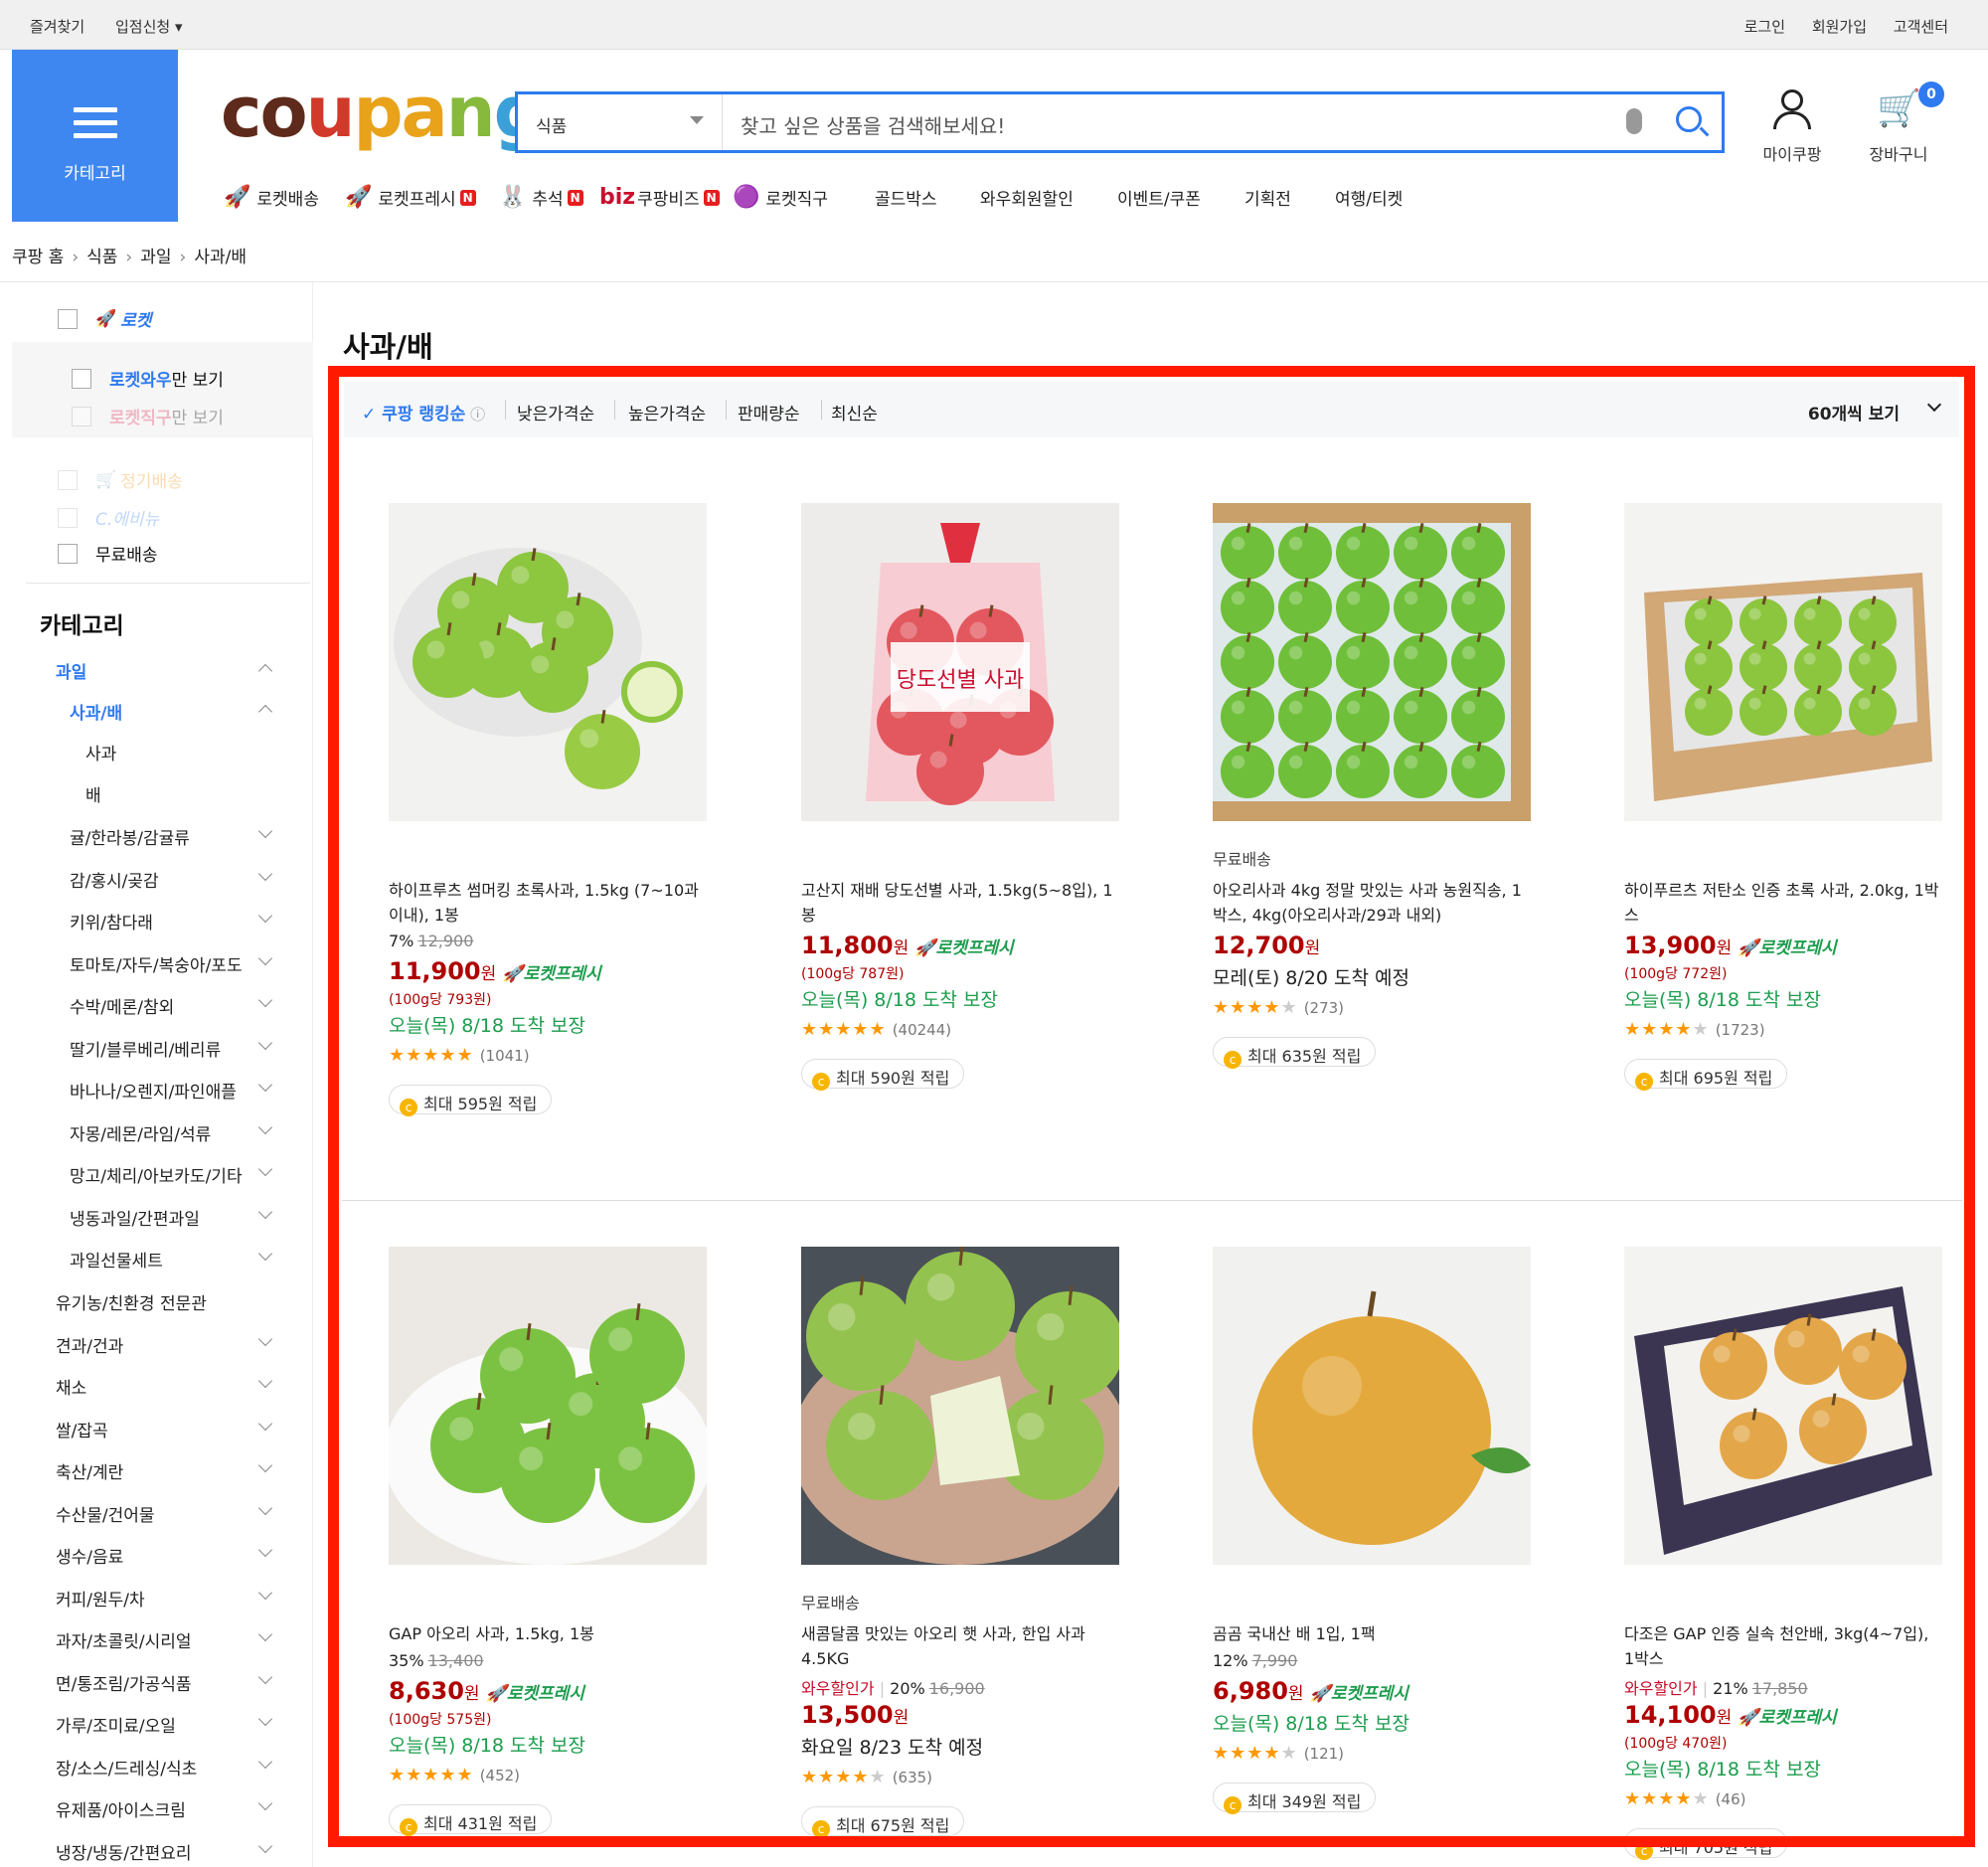 This screenshot has height=1867, width=1988. What do you see at coordinates (57, 27) in the screenshot?
I see `bookmark-link: 즐겨찾기` at bounding box center [57, 27].